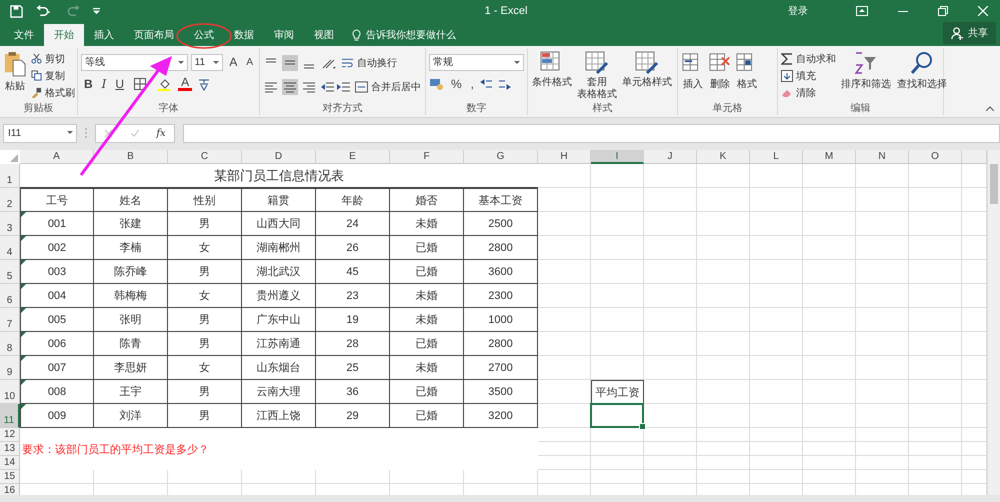 The height and width of the screenshot is (502, 1000). I want to click on group-label: 编辑, so click(861, 108).